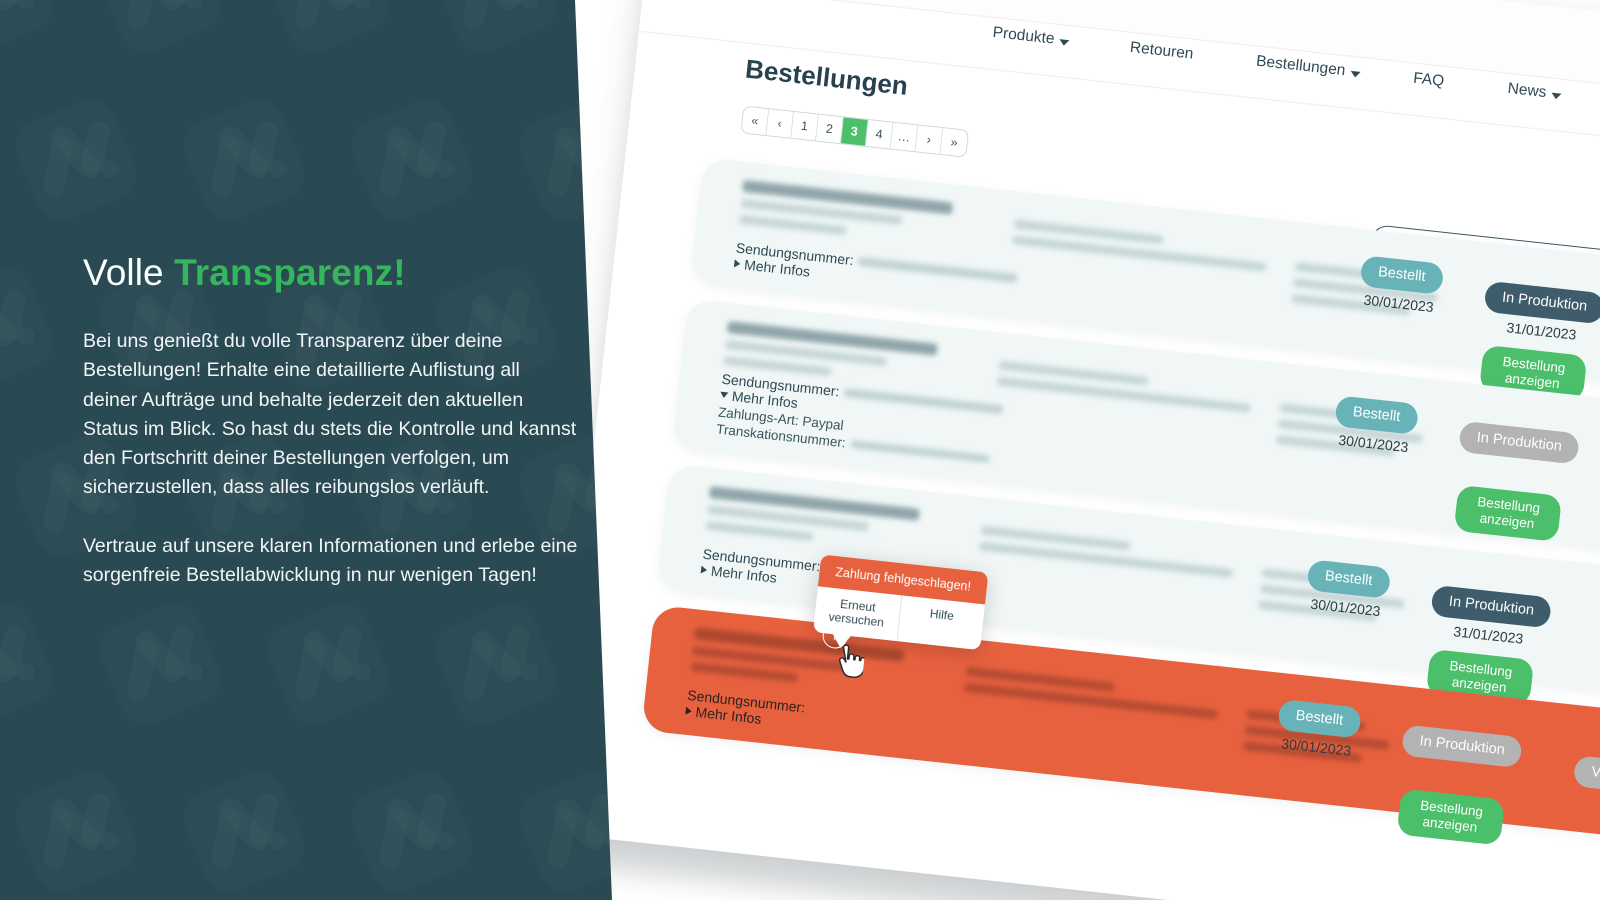 The height and width of the screenshot is (900, 1600). I want to click on nav-label: Retouren, so click(1162, 50).